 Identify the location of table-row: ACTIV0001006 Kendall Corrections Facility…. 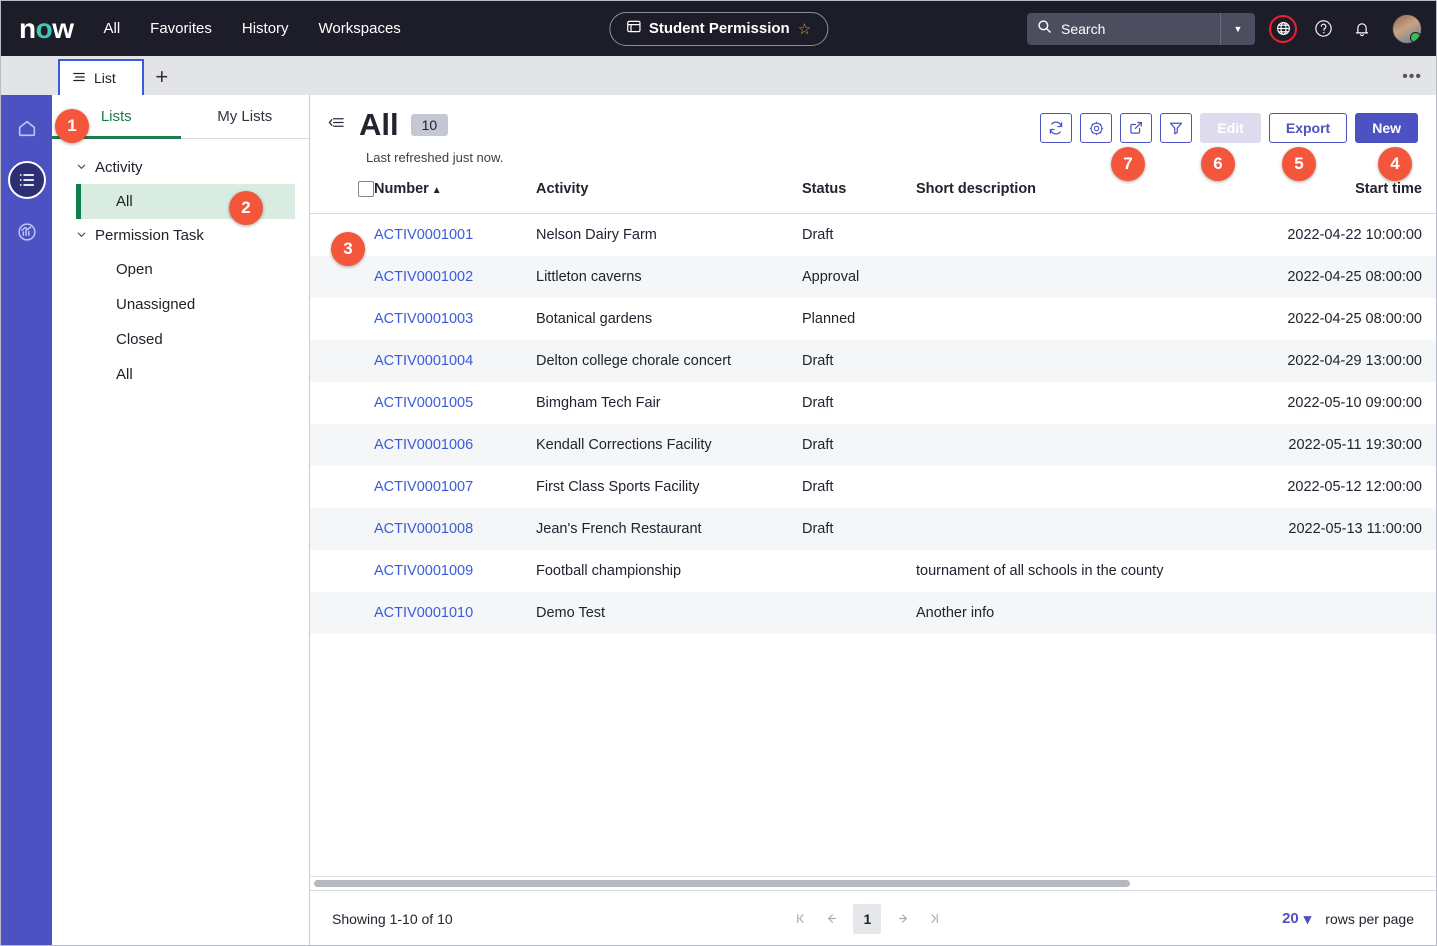
(873, 445).